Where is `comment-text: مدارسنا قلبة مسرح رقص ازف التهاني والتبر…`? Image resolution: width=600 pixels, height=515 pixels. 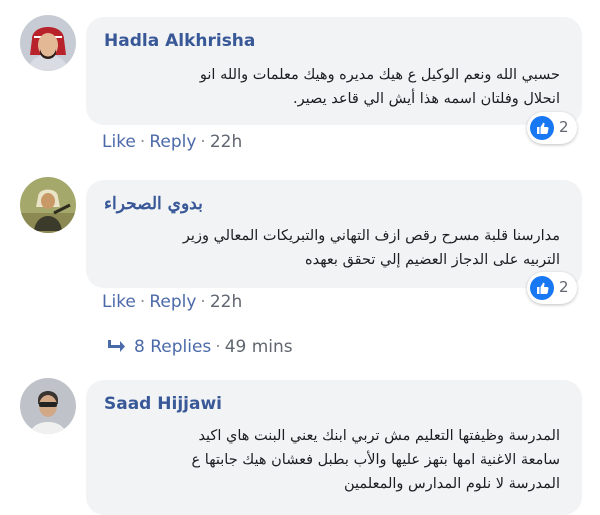
comment-text: مدارسنا قلبة مسرح رقص ازف التهاني والتبر… is located at coordinates (330, 248).